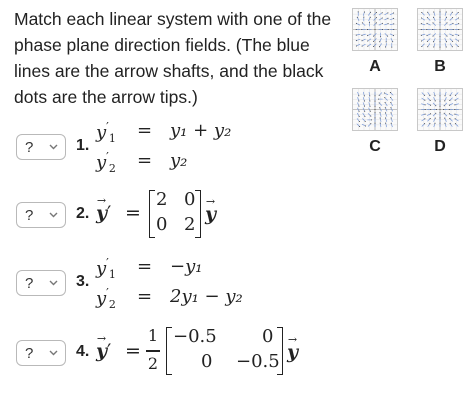  What do you see at coordinates (179, 160) in the screenshot?
I see `equation-1-rhs-2: y₂` at bounding box center [179, 160].